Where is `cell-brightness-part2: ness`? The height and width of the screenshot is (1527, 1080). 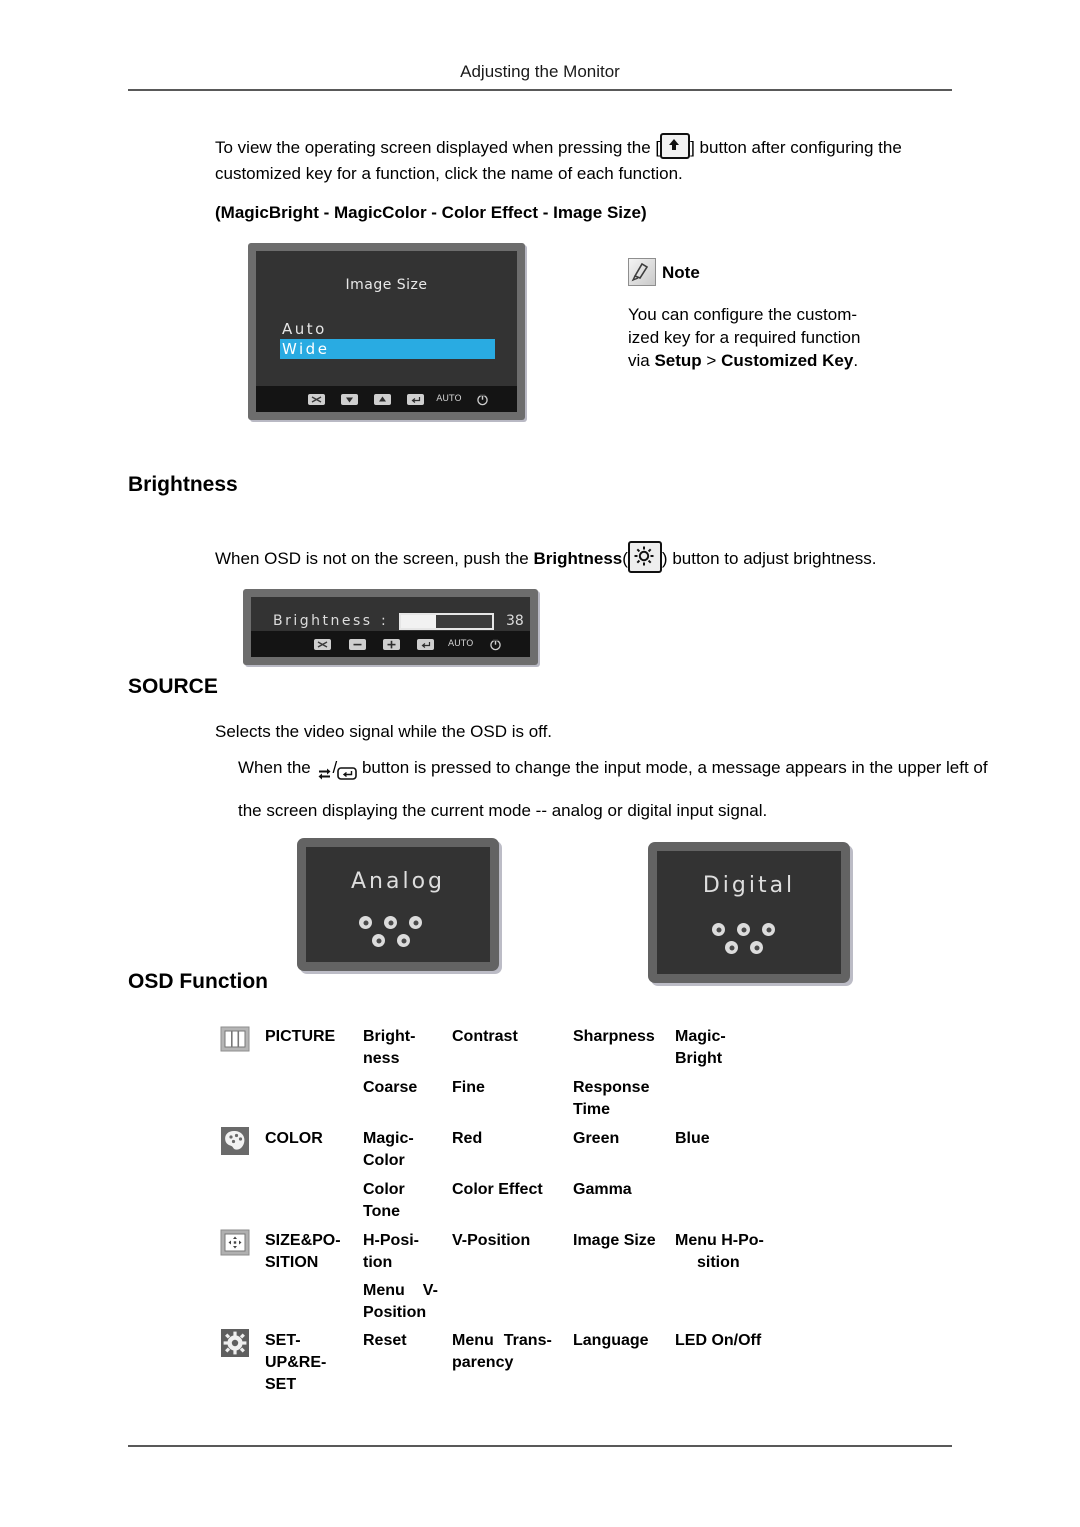
cell-brightness-part2: ness is located at coordinates (381, 1058).